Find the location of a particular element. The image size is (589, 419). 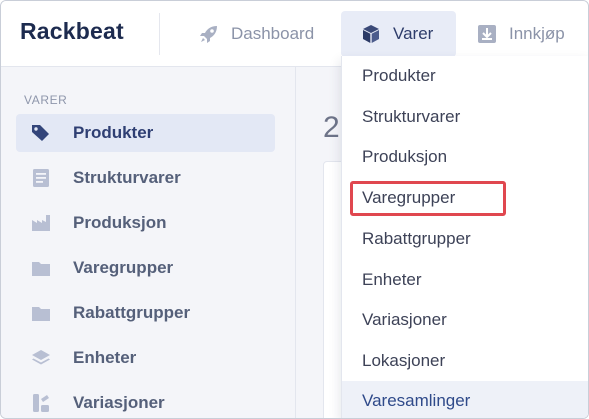

sidebar-item-produkter: Produkter is located at coordinates (145, 133).